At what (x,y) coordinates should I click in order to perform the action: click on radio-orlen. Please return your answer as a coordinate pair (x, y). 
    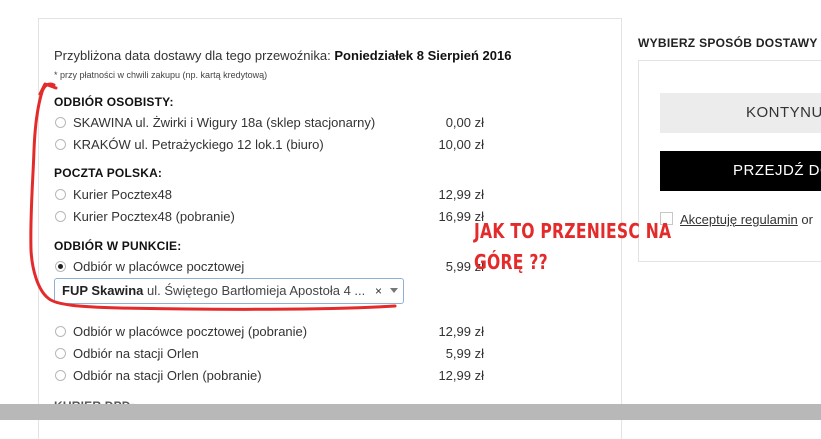
    Looking at the image, I should click on (60, 353).